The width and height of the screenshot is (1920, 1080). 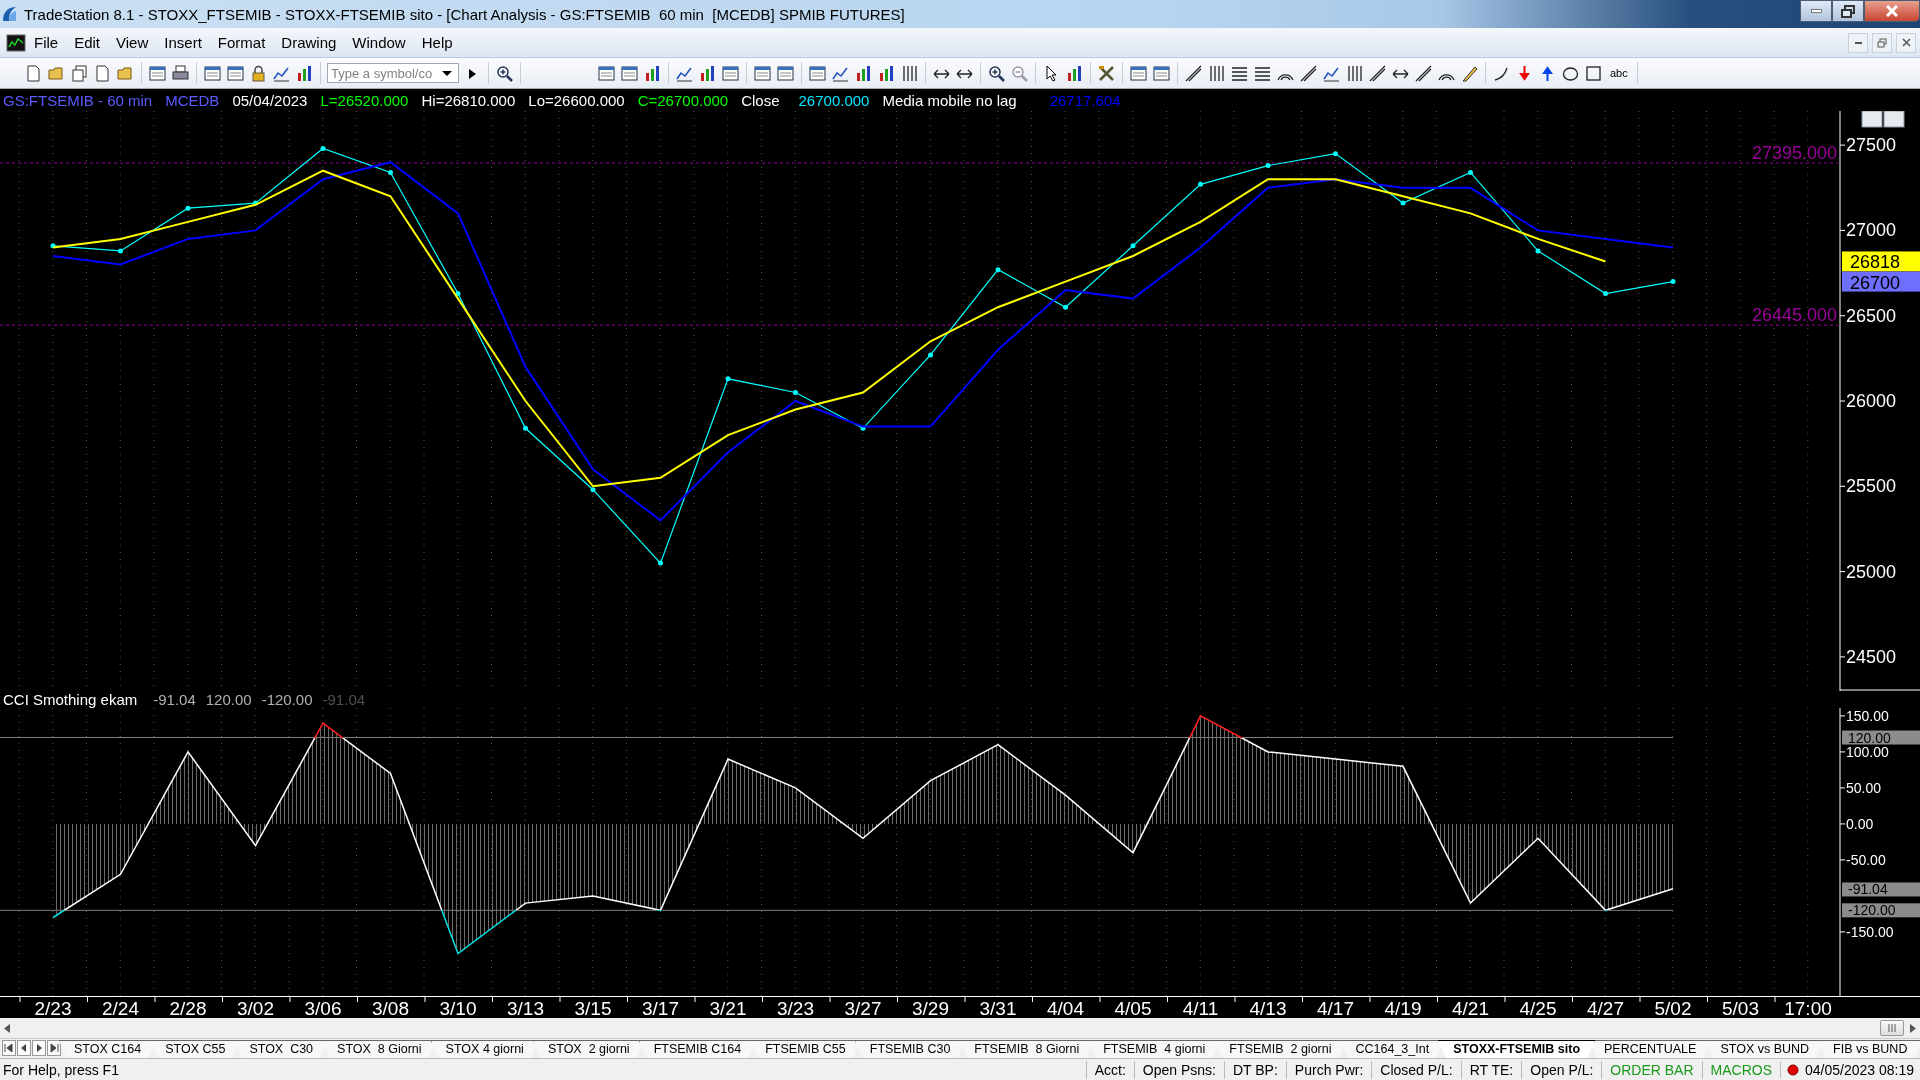 What do you see at coordinates (1881, 737) in the screenshot?
I see `value-marker: 120.00` at bounding box center [1881, 737].